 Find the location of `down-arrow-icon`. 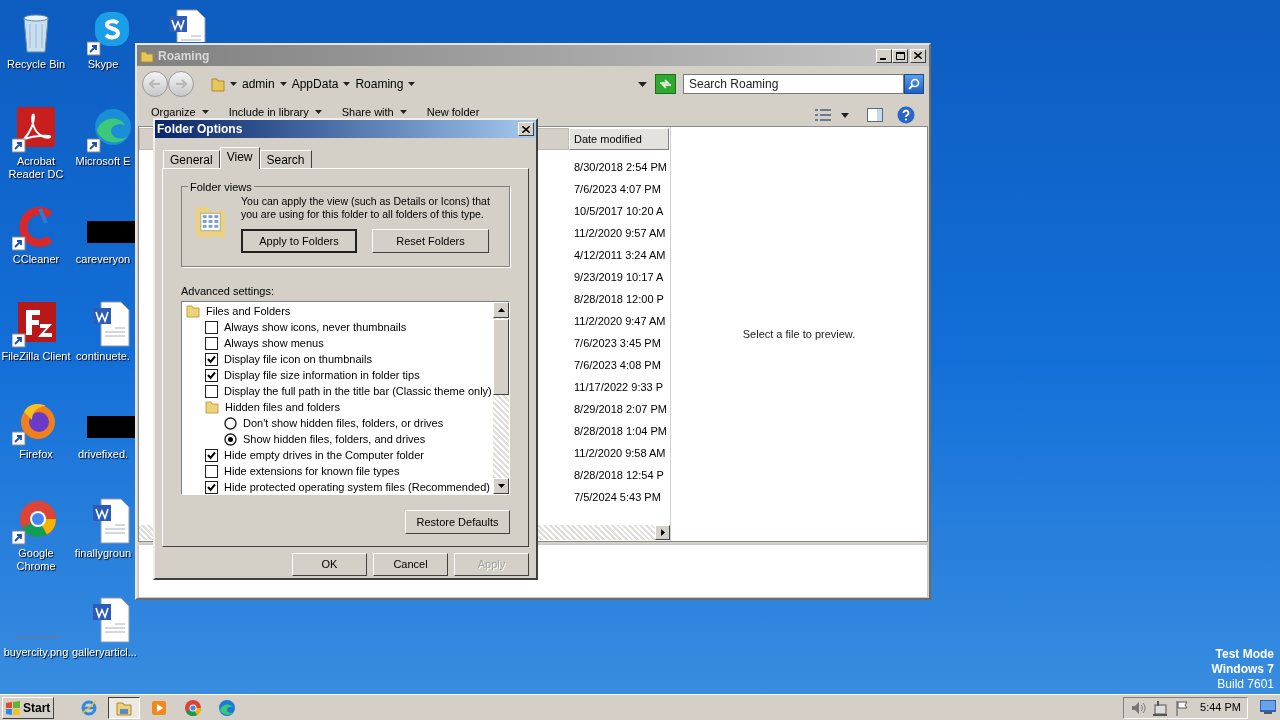

down-arrow-icon is located at coordinates (501, 486).